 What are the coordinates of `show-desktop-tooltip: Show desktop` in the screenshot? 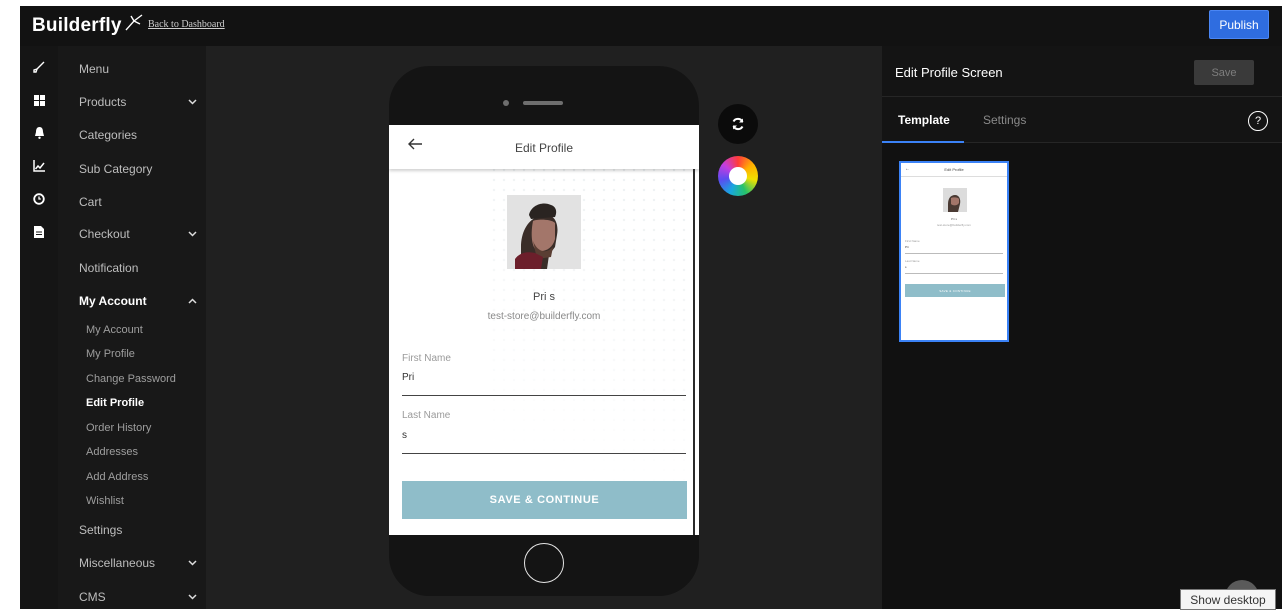 It's located at (1228, 599).